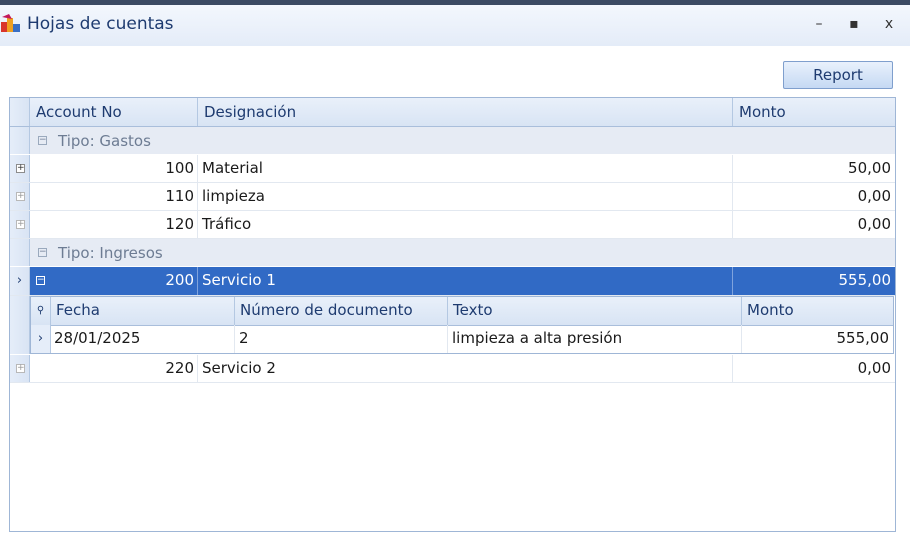  Describe the element at coordinates (817, 311) in the screenshot. I see `column-header-detail-monto: Monto` at that location.